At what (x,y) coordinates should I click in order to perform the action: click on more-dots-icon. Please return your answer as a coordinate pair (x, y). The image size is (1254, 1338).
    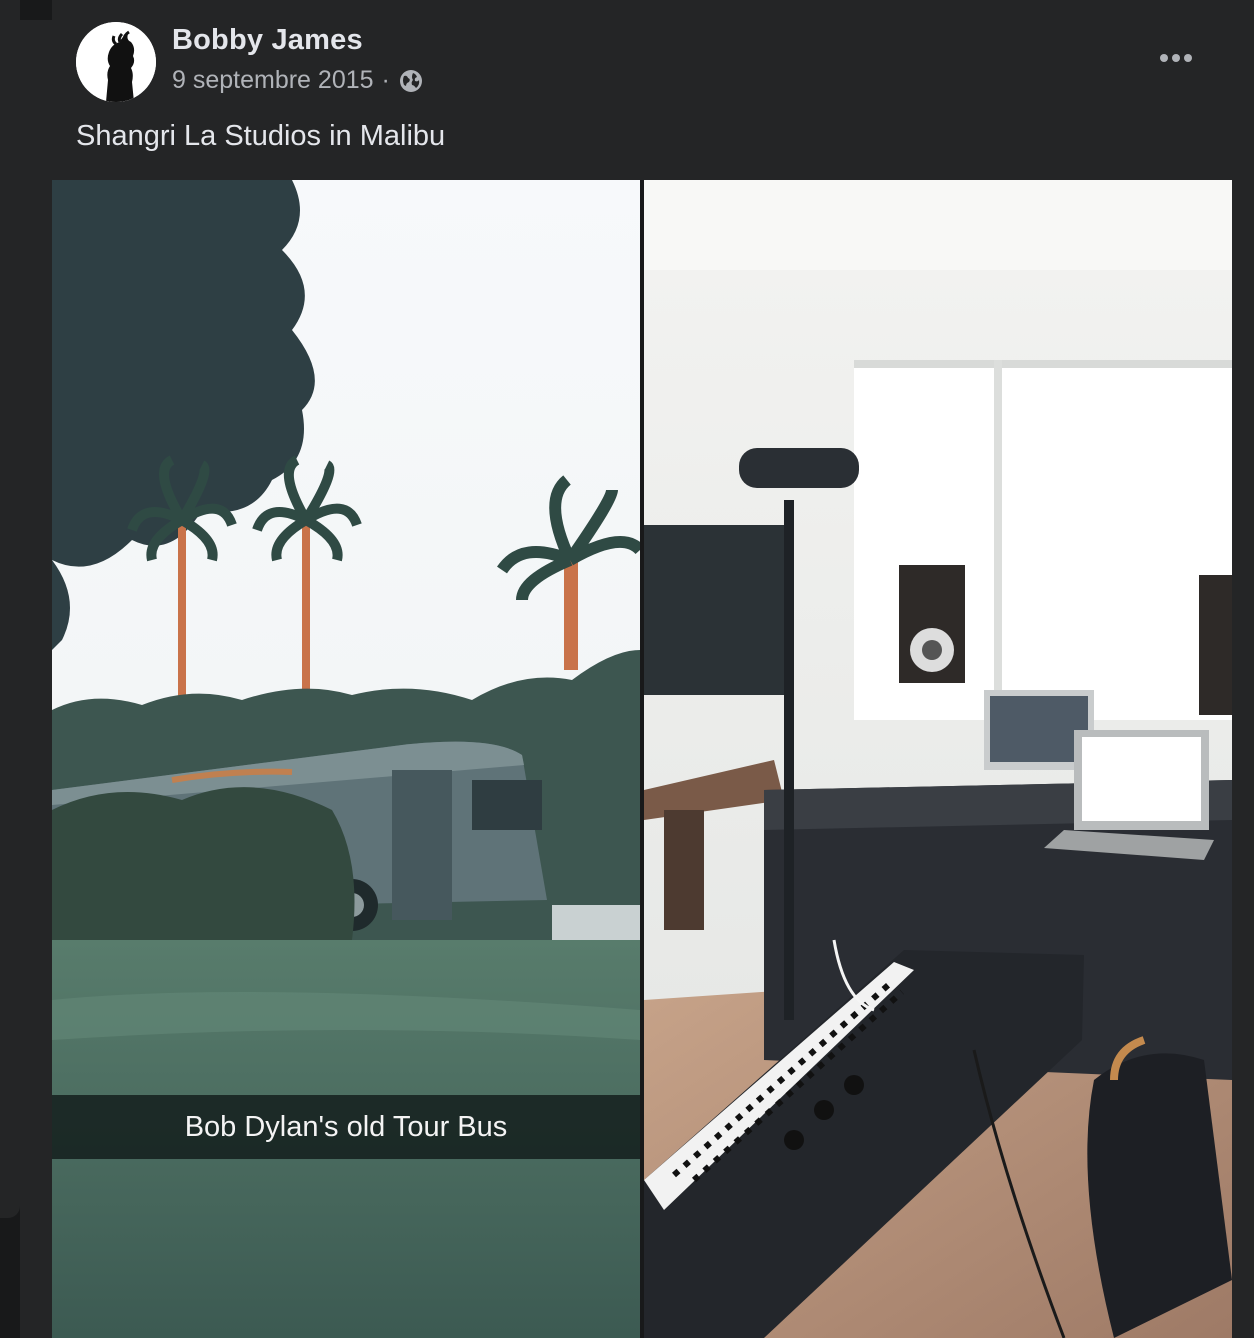
    Looking at the image, I should click on (1176, 58).